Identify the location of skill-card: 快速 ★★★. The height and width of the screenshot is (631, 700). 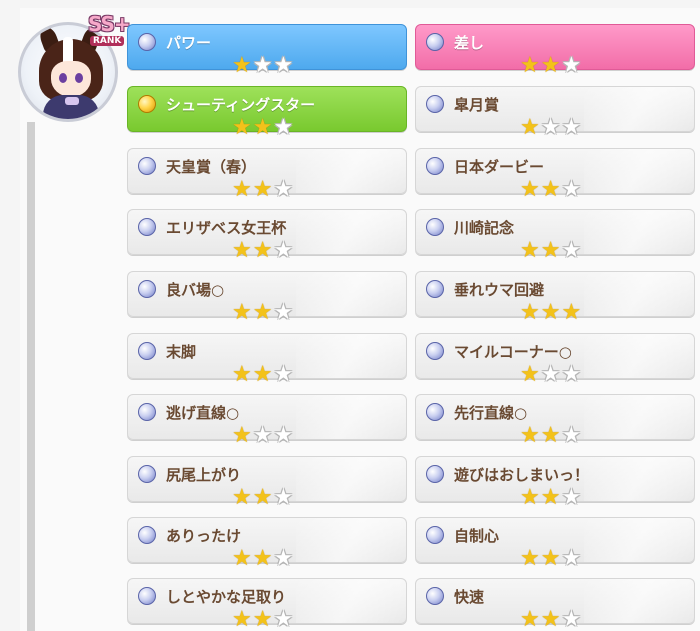
(555, 604).